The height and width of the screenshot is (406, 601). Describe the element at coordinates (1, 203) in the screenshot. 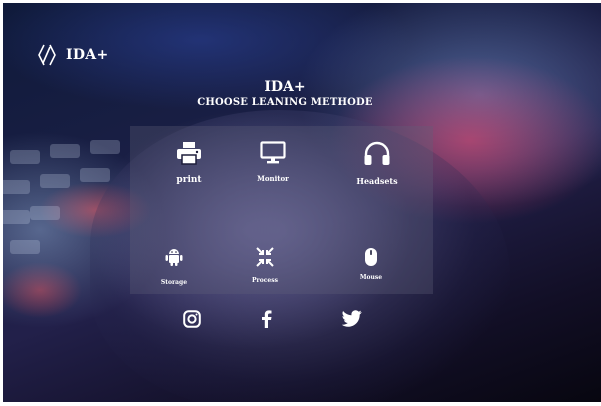

I see `frame-edge-left` at that location.